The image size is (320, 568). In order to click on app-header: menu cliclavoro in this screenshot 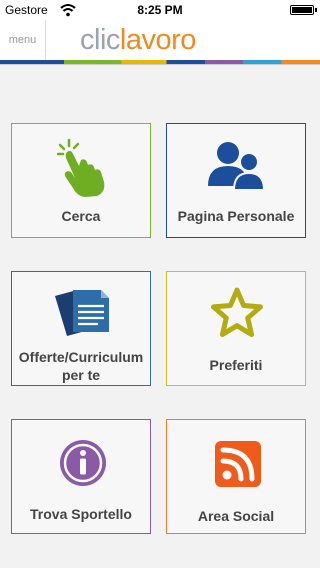, I will do `click(160, 40)`.